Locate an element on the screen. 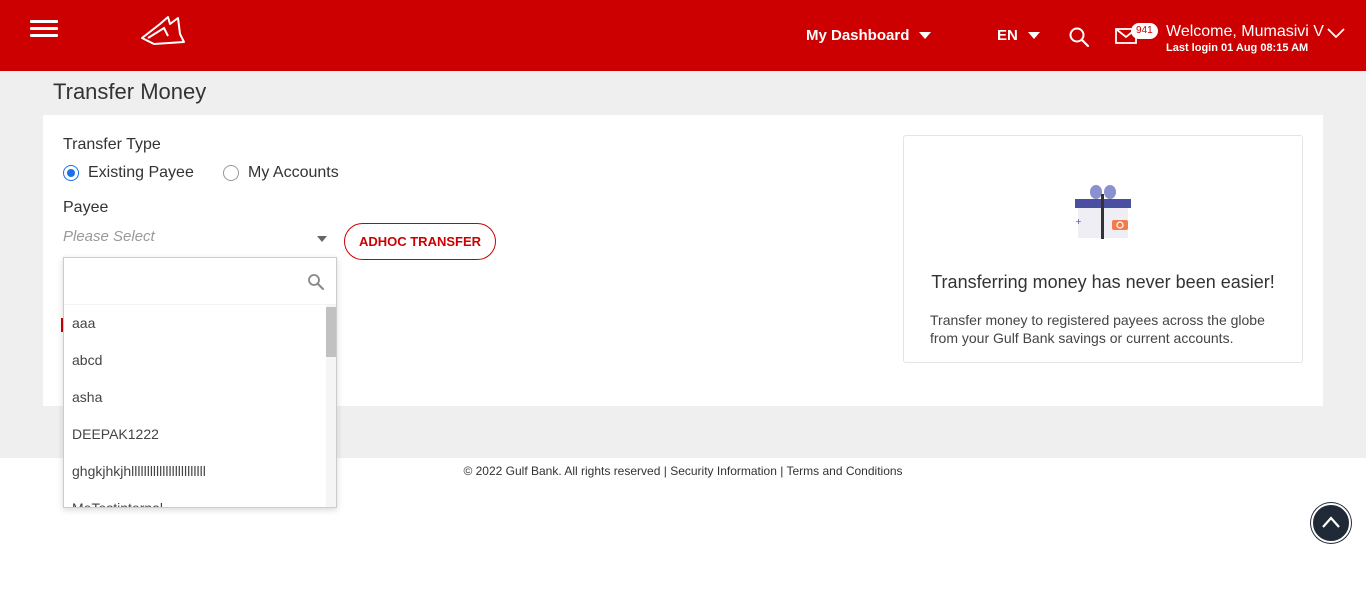  dropdown-search-input is located at coordinates (185, 281).